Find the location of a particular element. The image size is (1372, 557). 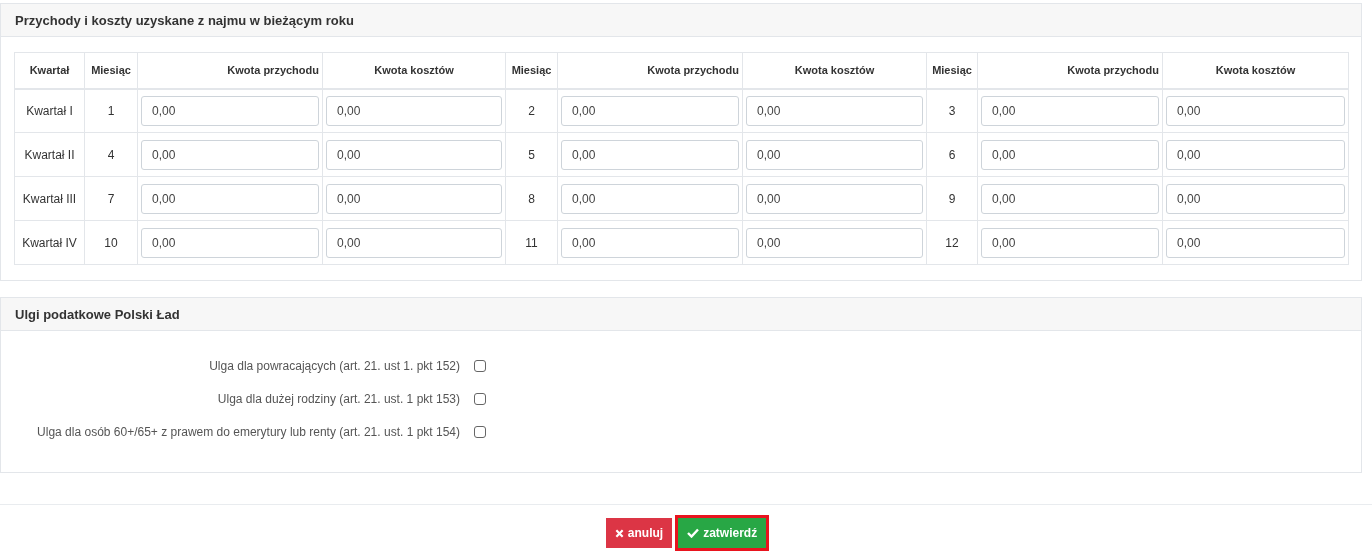

table-cell: 12 is located at coordinates (952, 242).